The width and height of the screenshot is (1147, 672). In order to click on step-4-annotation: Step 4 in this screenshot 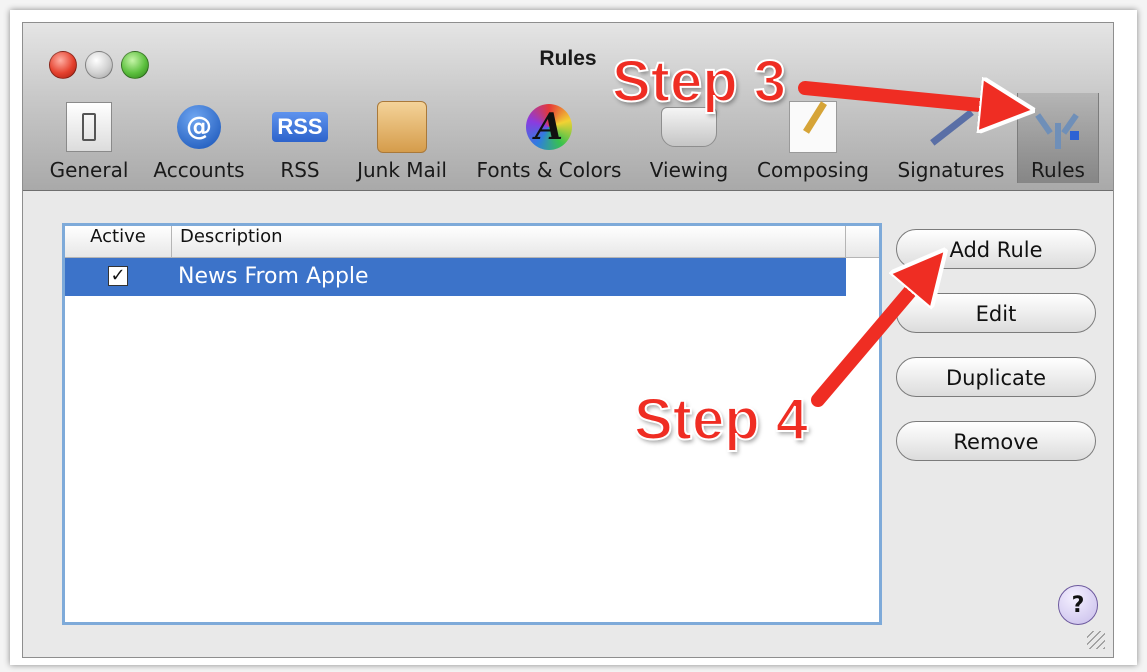, I will do `click(721, 419)`.